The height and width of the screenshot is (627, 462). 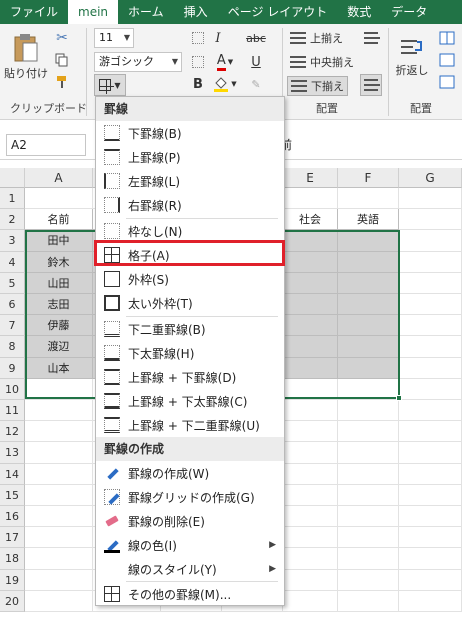 I want to click on row-header-17: 17, so click(x=12, y=538).